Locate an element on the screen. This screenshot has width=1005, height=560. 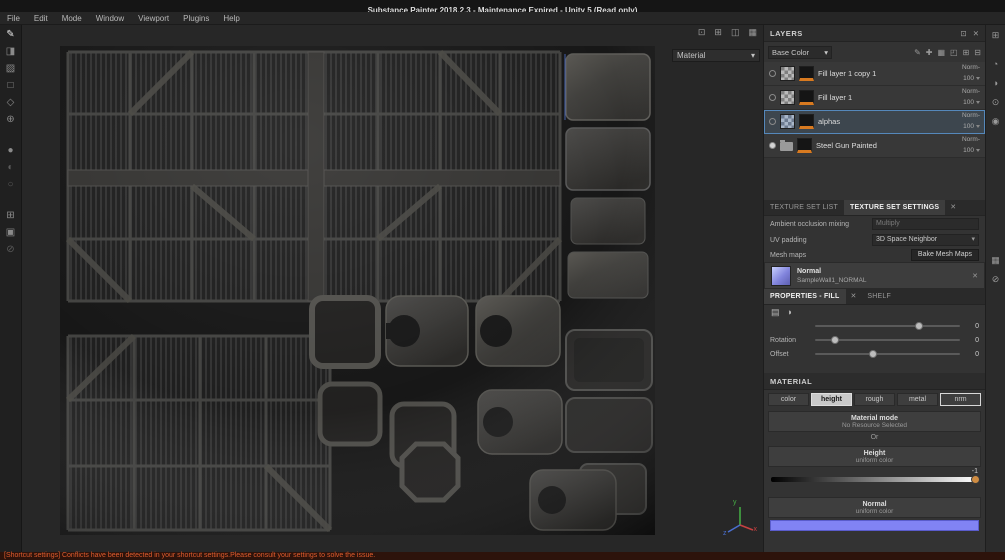
channel-color-button: color is located at coordinates (788, 399).